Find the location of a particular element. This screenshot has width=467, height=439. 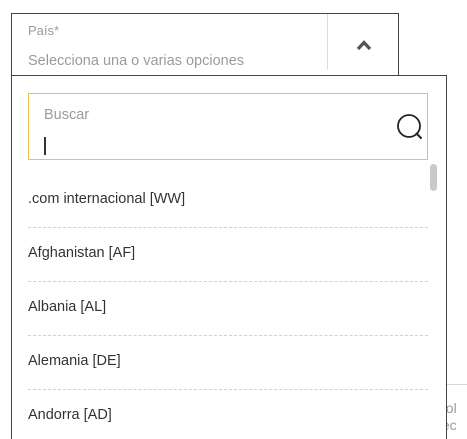

collapse-button is located at coordinates (363, 45).